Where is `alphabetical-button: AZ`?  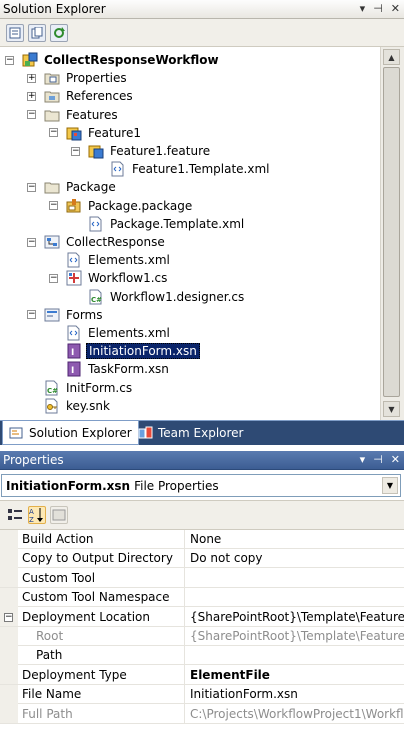
alphabetical-button: AZ is located at coordinates (37, 515).